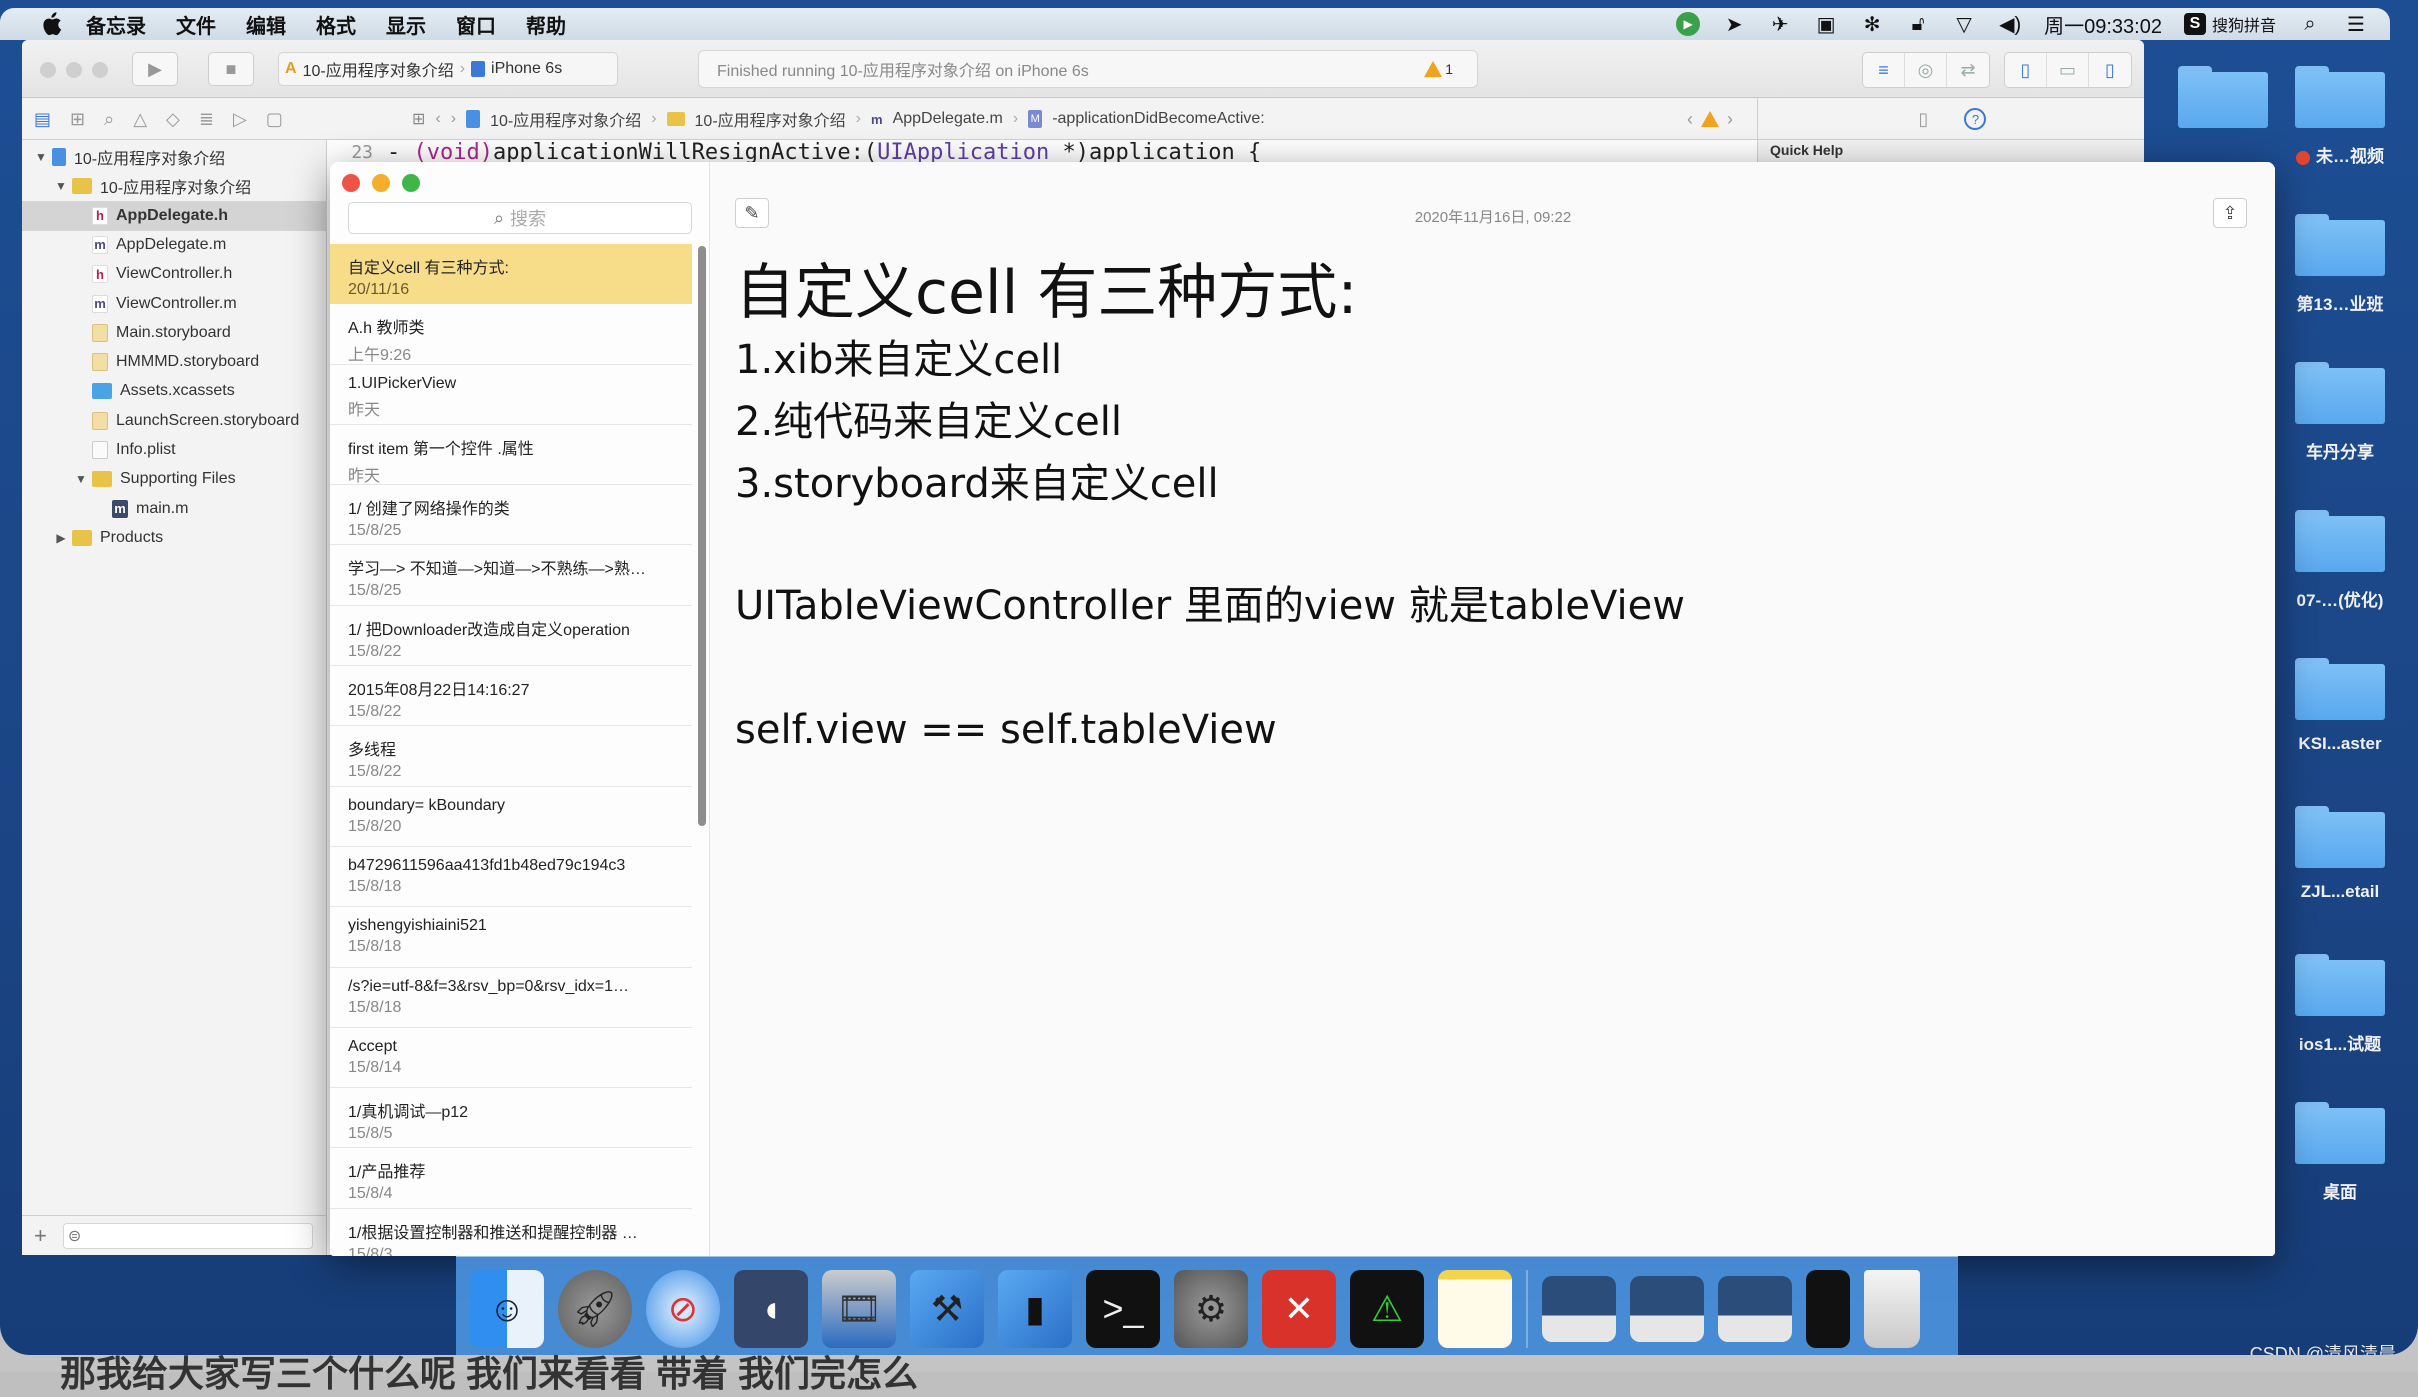 Image resolution: width=2418 pixels, height=1397 pixels. What do you see at coordinates (406, 24) in the screenshot?
I see `menu-view: 显示` at bounding box center [406, 24].